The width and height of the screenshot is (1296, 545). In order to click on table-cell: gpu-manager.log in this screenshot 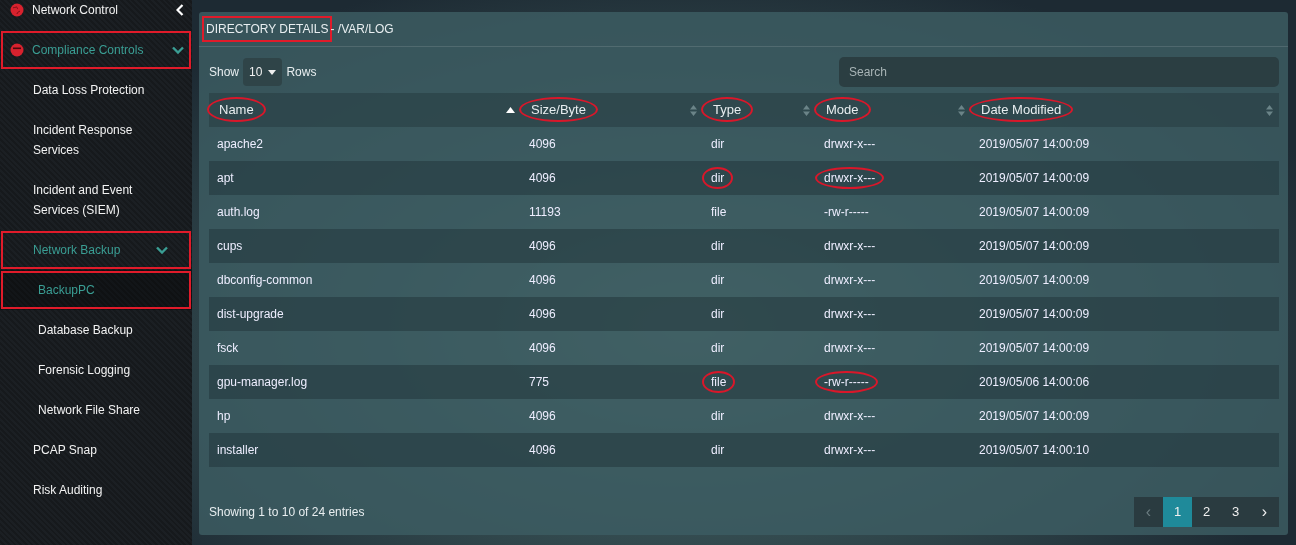, I will do `click(262, 382)`.